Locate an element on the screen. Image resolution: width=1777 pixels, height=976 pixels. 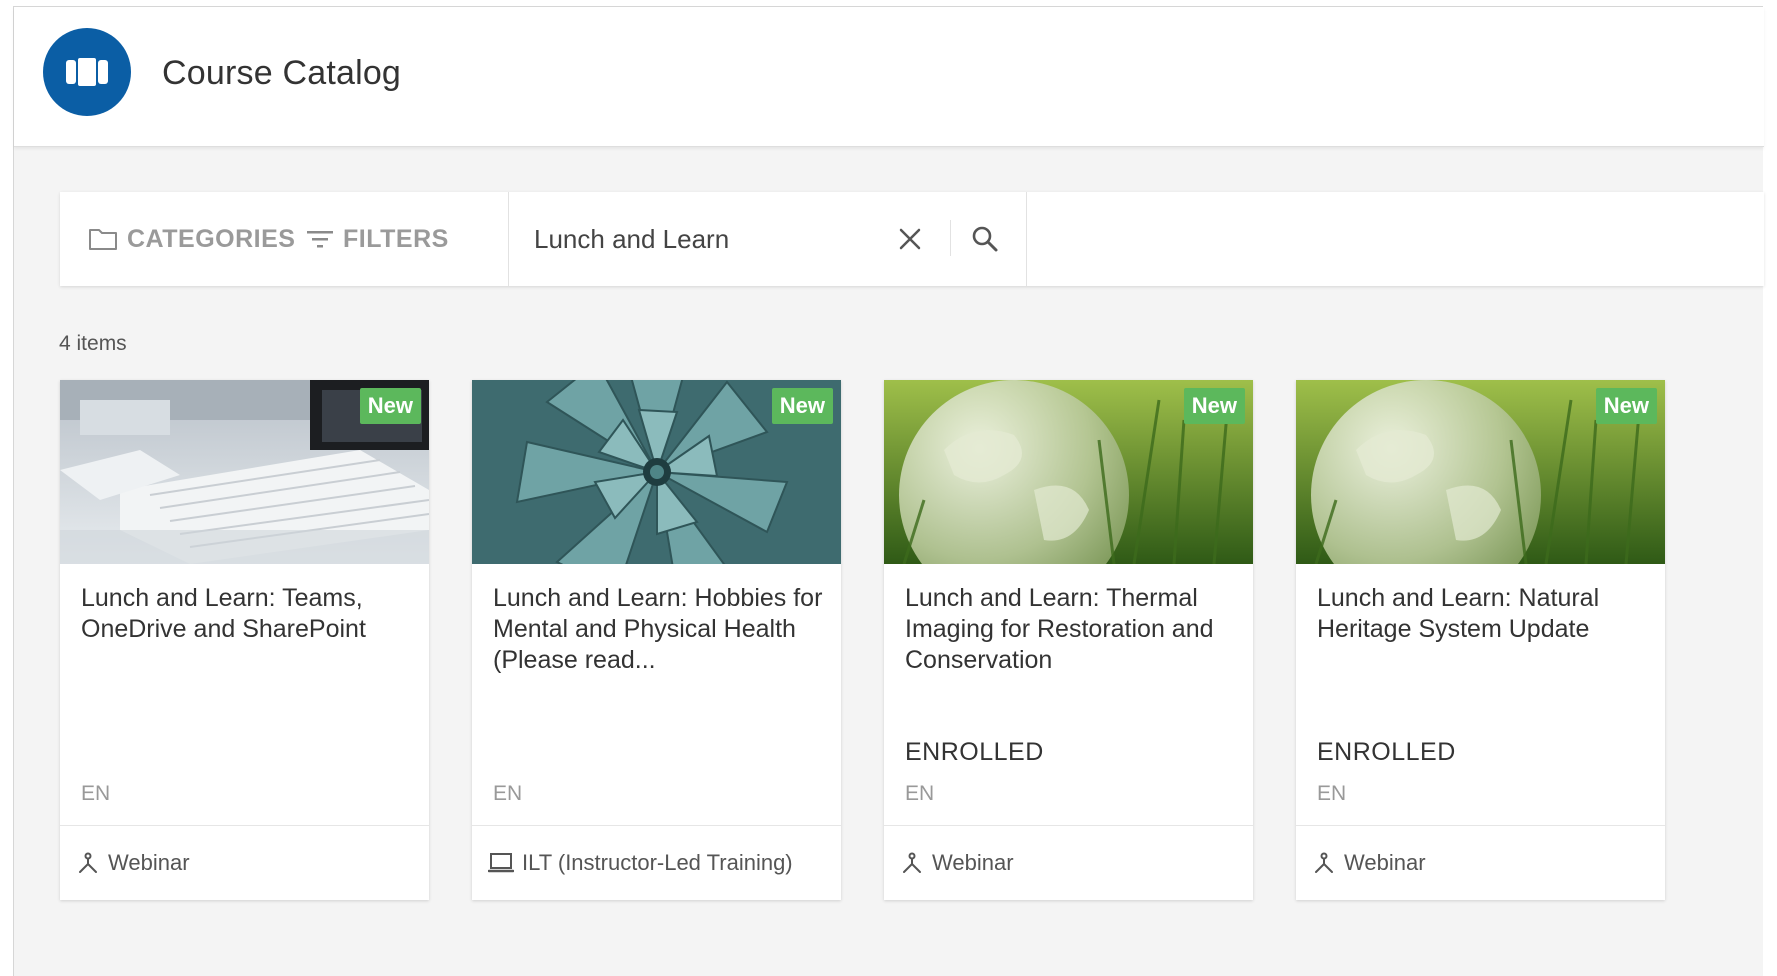
search-input is located at coordinates (684, 239).